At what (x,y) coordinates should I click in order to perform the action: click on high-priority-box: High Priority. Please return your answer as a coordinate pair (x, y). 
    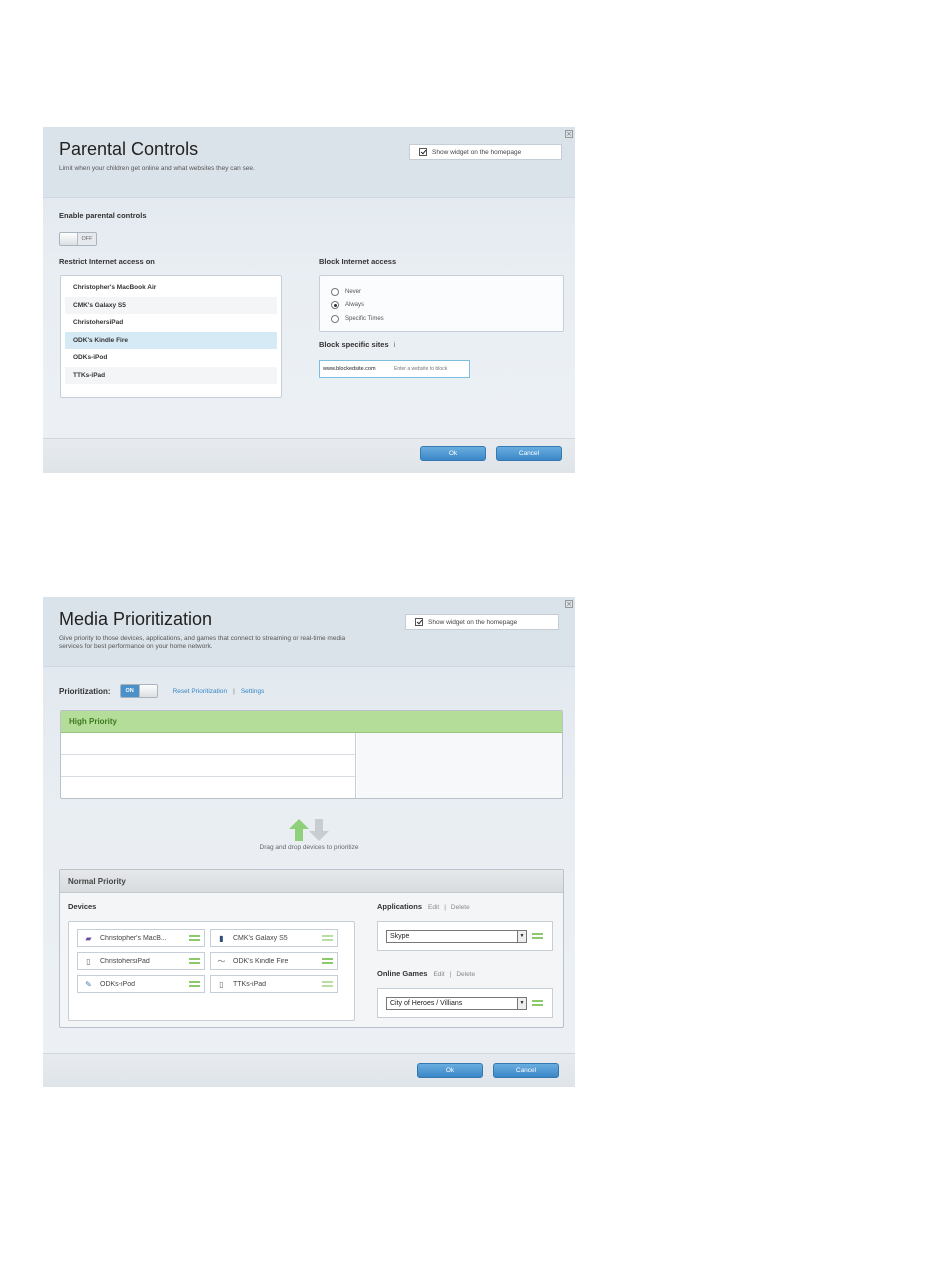
    Looking at the image, I should click on (311, 754).